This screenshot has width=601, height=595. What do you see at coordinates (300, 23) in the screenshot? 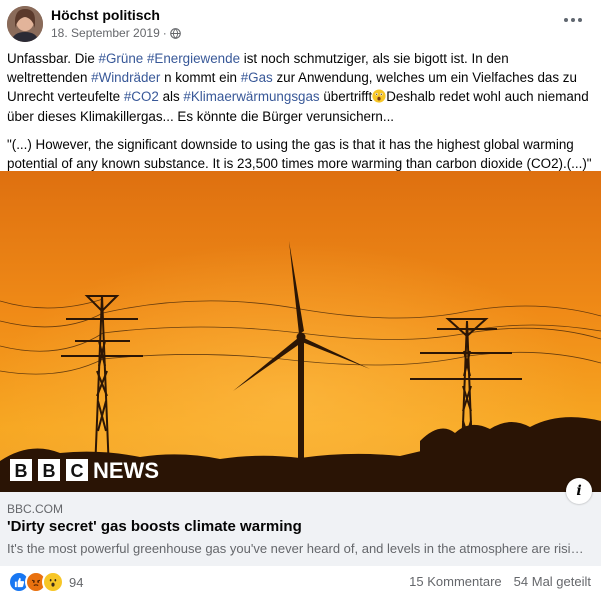
I see `post-header: Höchst politisch 18. September 2019 ·` at bounding box center [300, 23].